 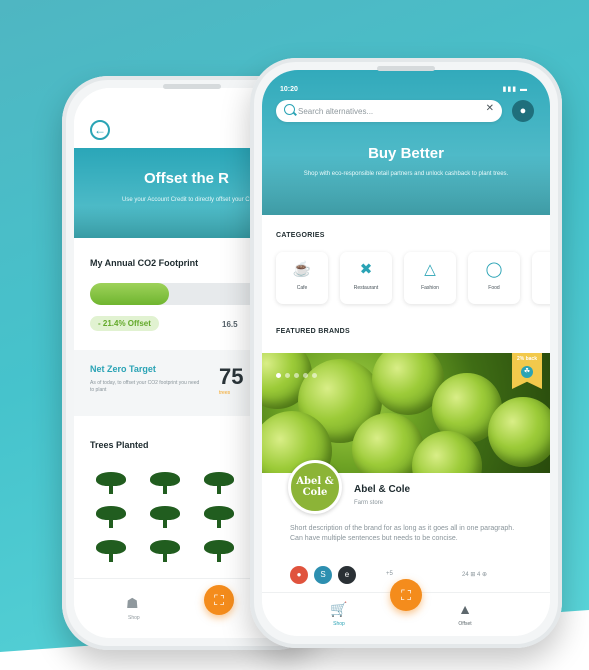 What do you see at coordinates (230, 324) in the screenshot?
I see `footprint-value: 16.5` at bounding box center [230, 324].